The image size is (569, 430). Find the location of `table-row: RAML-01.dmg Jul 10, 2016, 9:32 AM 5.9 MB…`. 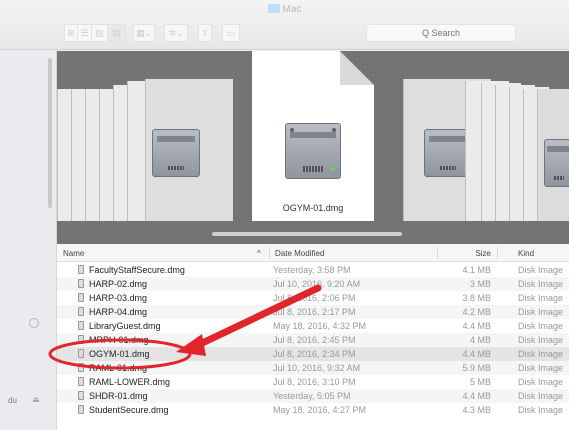

table-row: RAML-01.dmg Jul 10, 2016, 9:32 AM 5.9 MB… is located at coordinates (313, 368).